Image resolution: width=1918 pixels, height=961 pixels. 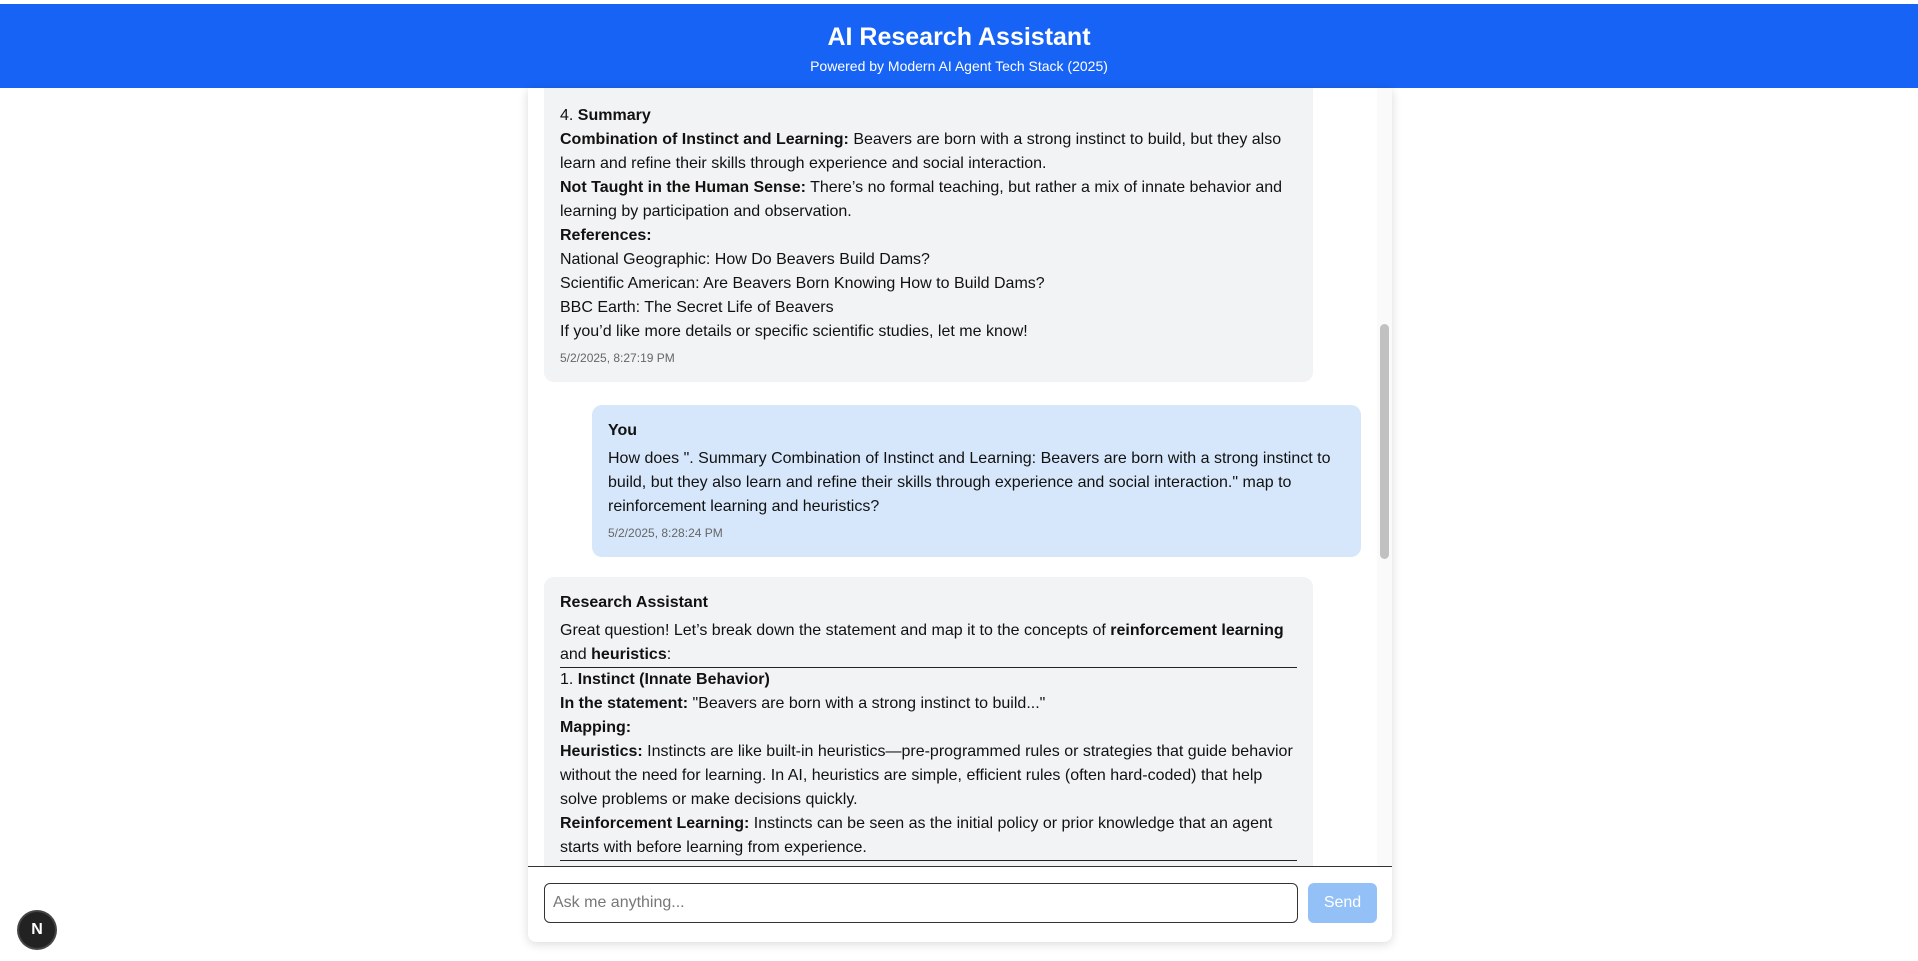 I want to click on section-number: 1., so click(x=569, y=679).